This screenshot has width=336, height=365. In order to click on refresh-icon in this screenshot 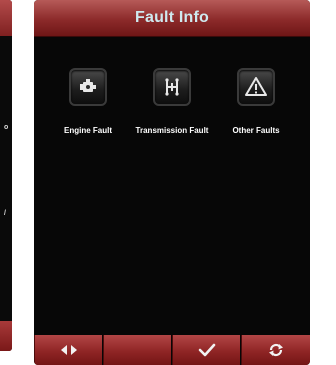, I will do `click(276, 350)`.